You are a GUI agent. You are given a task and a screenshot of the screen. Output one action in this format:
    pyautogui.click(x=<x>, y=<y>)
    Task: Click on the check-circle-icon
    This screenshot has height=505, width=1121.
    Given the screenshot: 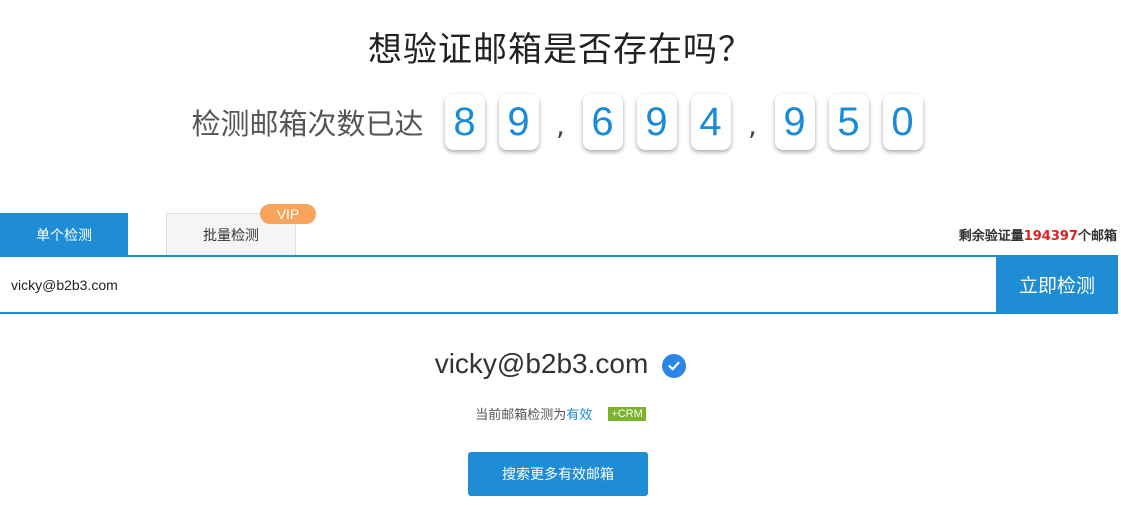 What is the action you would take?
    pyautogui.click(x=674, y=366)
    